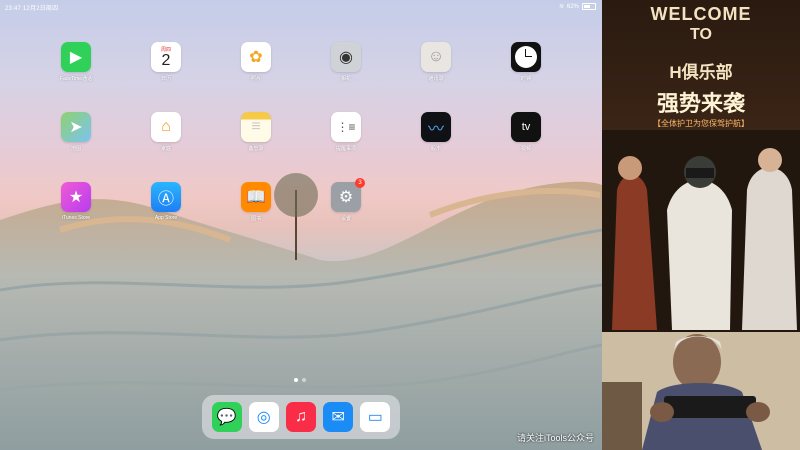  What do you see at coordinates (76, 197) in the screenshot?
I see `itunes-store-icon: ★` at bounding box center [76, 197].